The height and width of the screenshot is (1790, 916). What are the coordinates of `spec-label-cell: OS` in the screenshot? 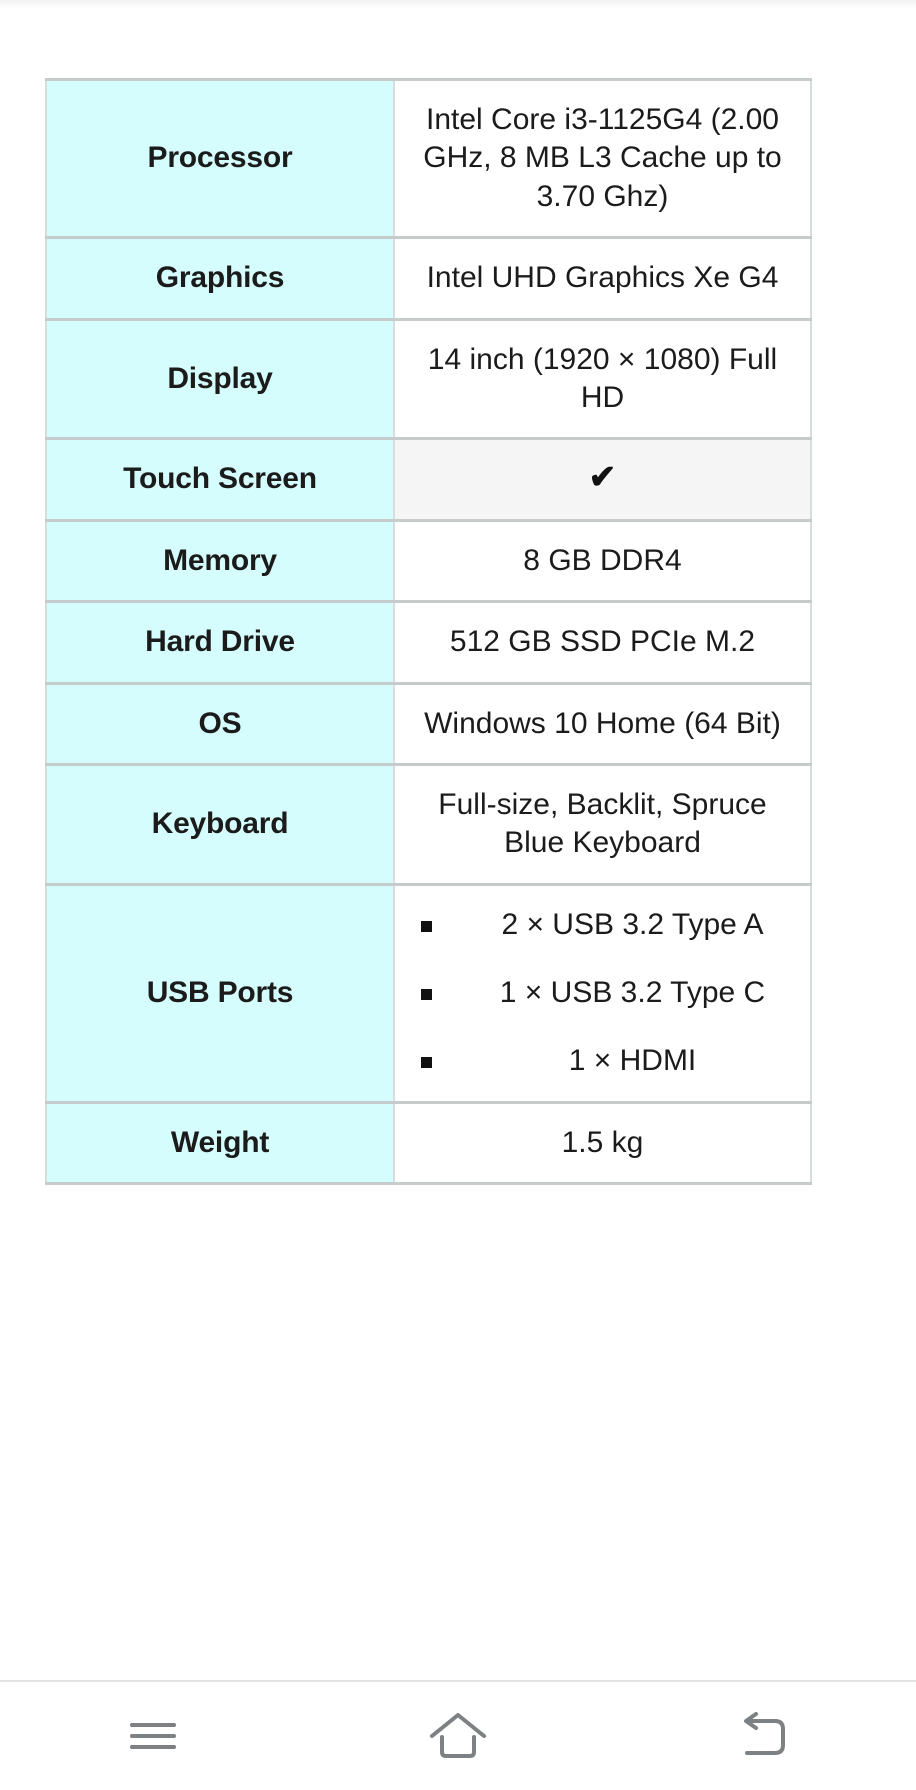 It's located at (220, 724).